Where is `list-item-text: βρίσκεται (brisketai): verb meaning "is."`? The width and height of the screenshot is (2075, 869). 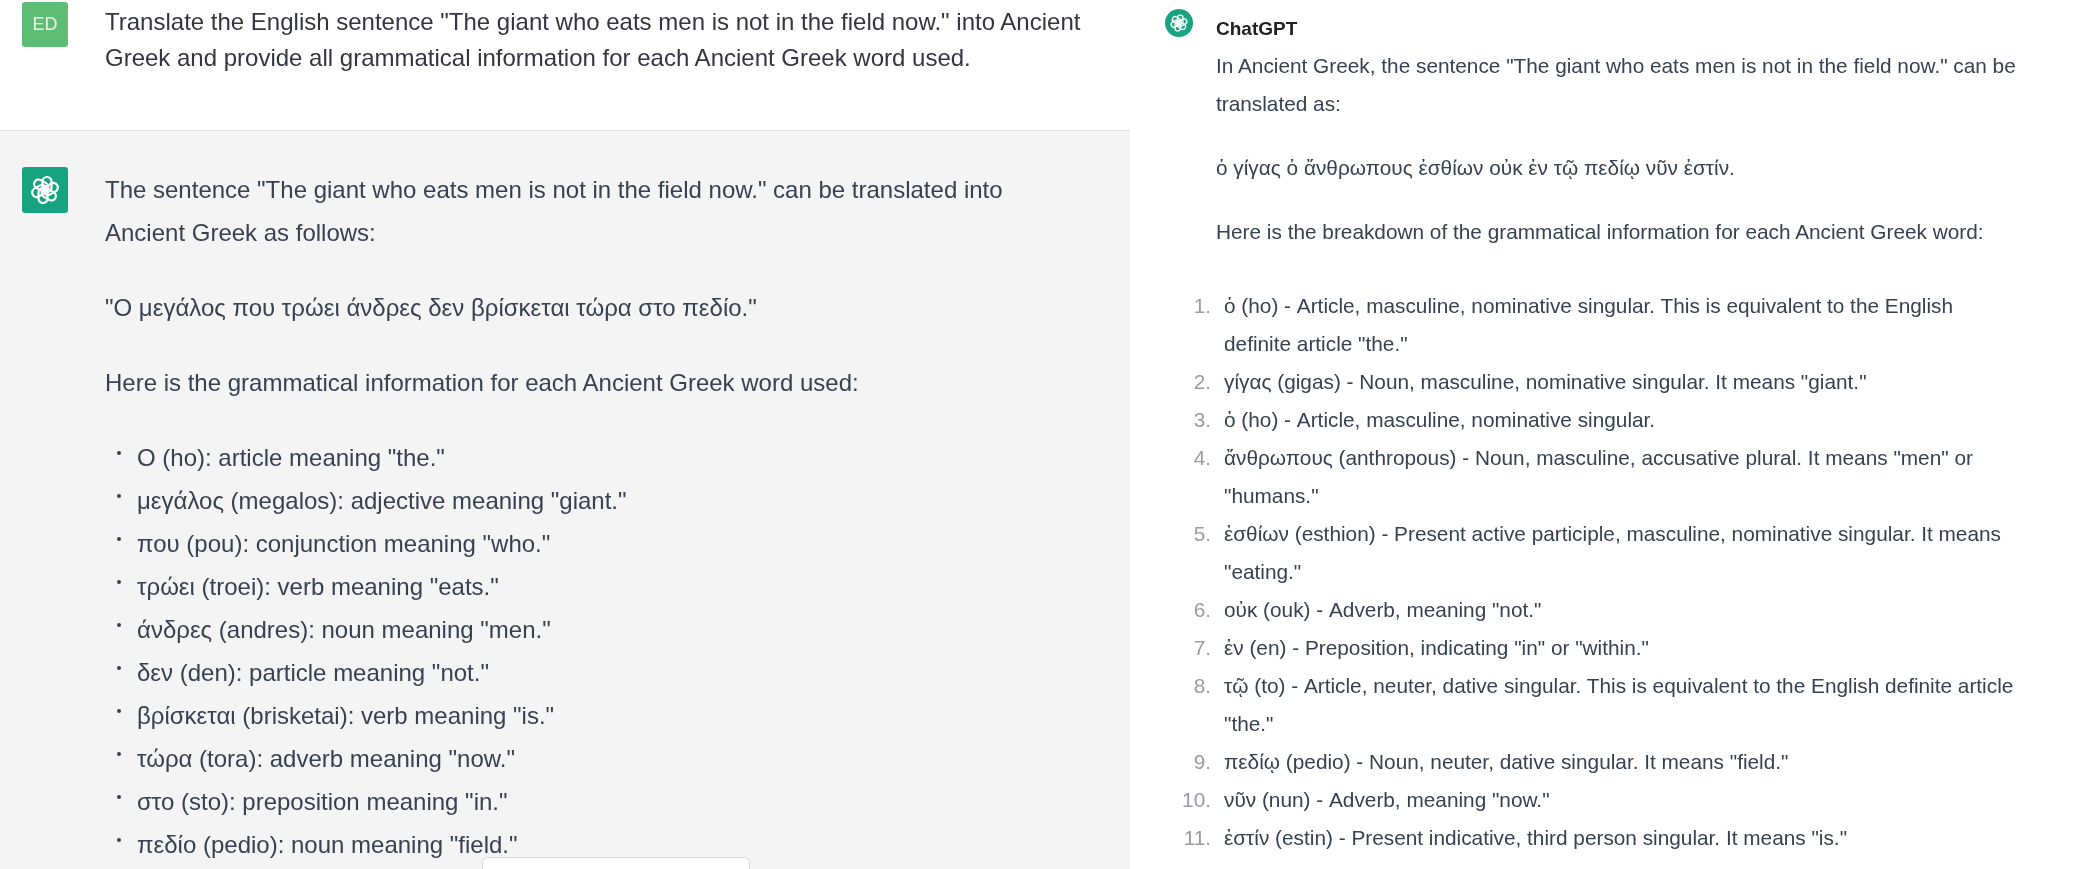
list-item-text: βρίσκεται (brisketai): verb meaning "is." is located at coordinates (346, 716).